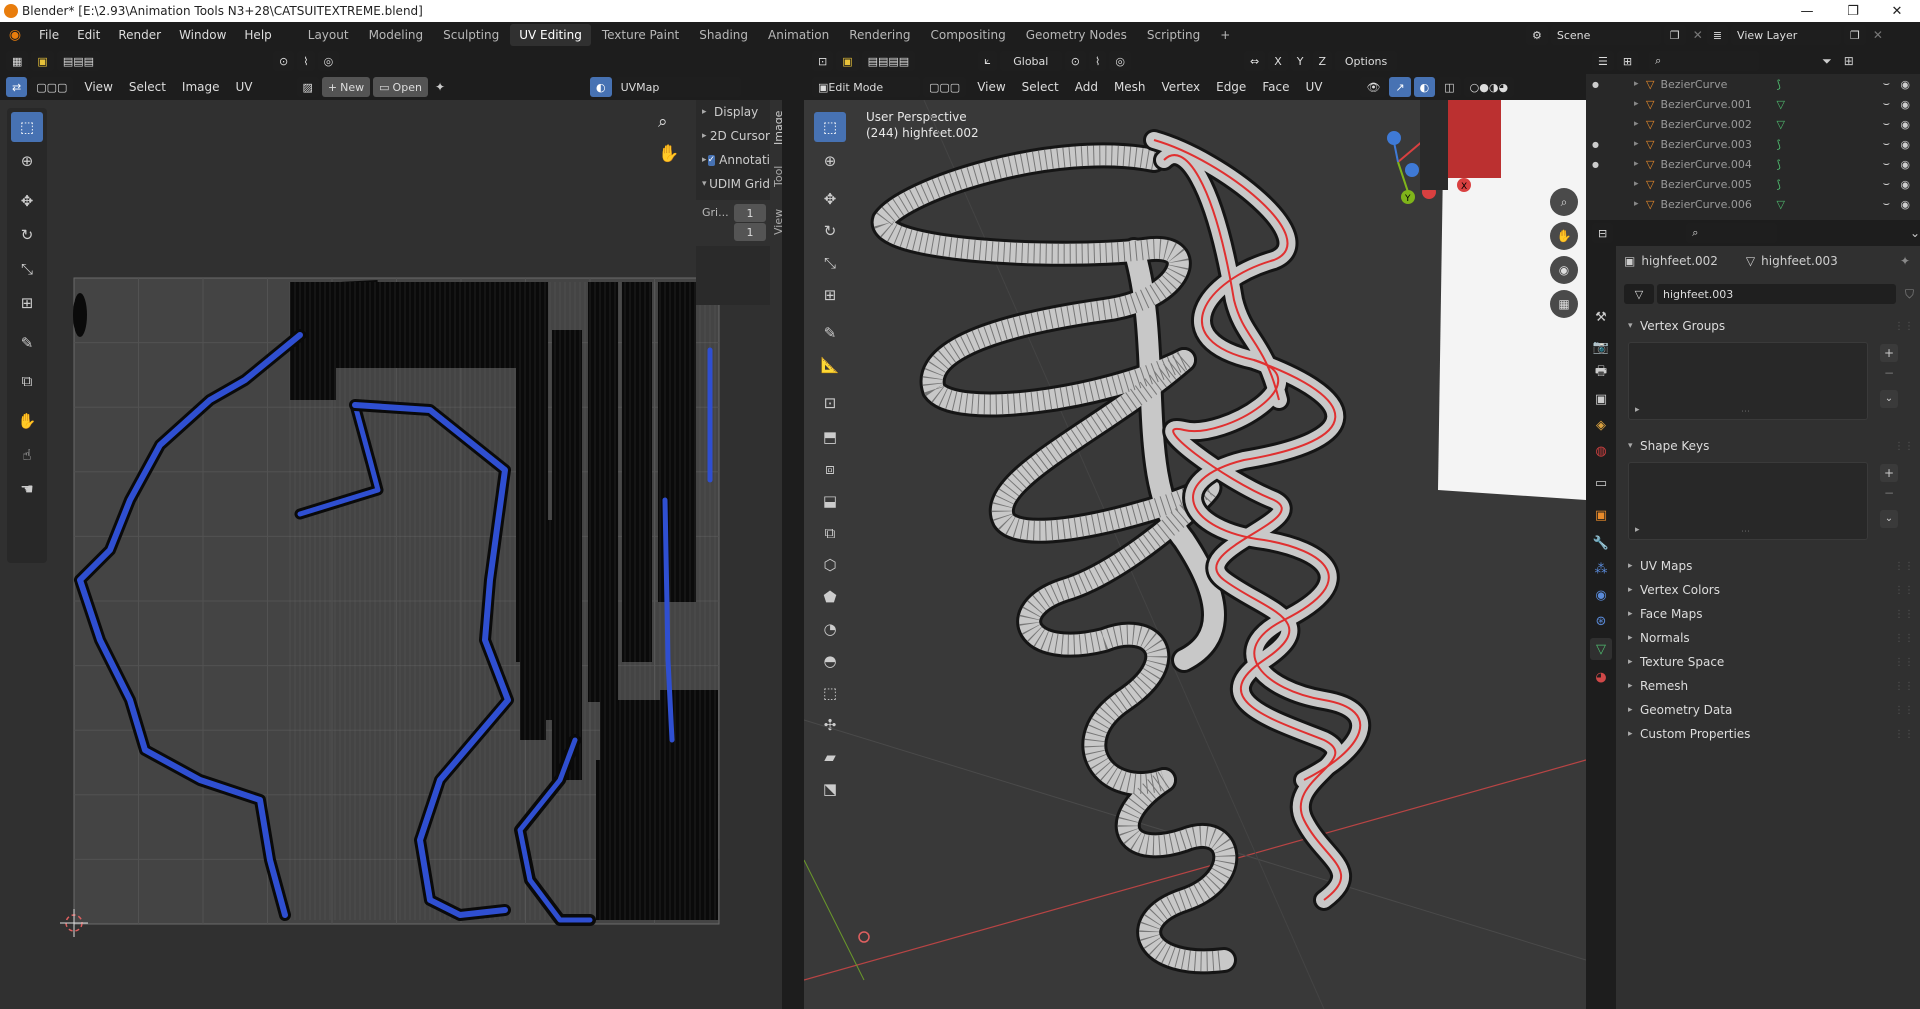 This screenshot has height=1009, width=1920. What do you see at coordinates (777, 176) in the screenshot?
I see `sidebar-tab-tool: Tool` at bounding box center [777, 176].